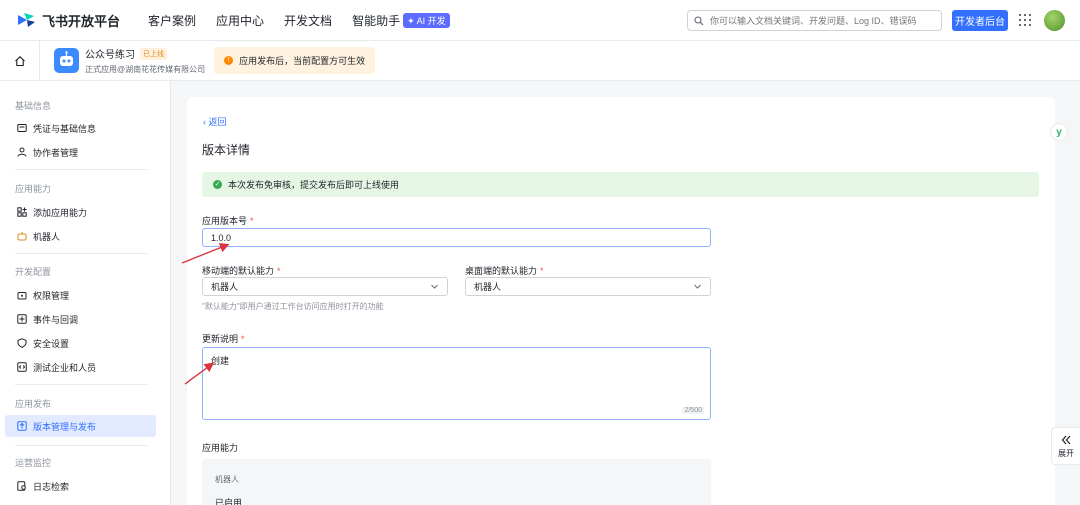  Describe the element at coordinates (33, 189) in the screenshot. I see `section-capabilities: 应用能力` at that location.